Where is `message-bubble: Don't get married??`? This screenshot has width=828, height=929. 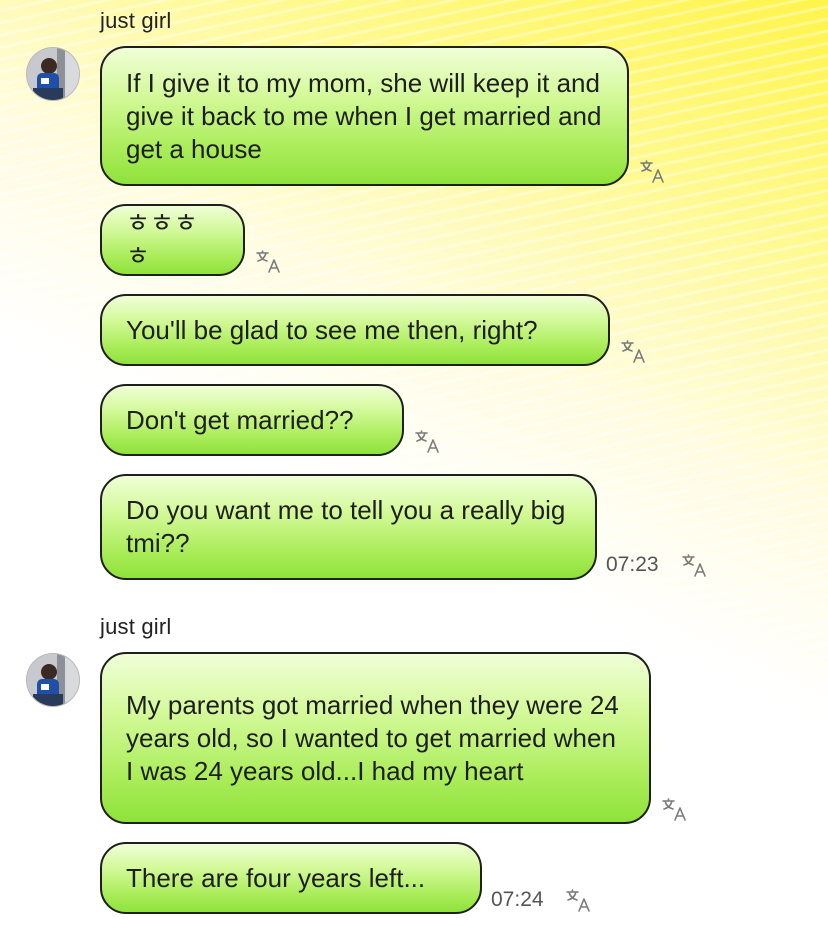 message-bubble: Don't get married?? is located at coordinates (252, 420).